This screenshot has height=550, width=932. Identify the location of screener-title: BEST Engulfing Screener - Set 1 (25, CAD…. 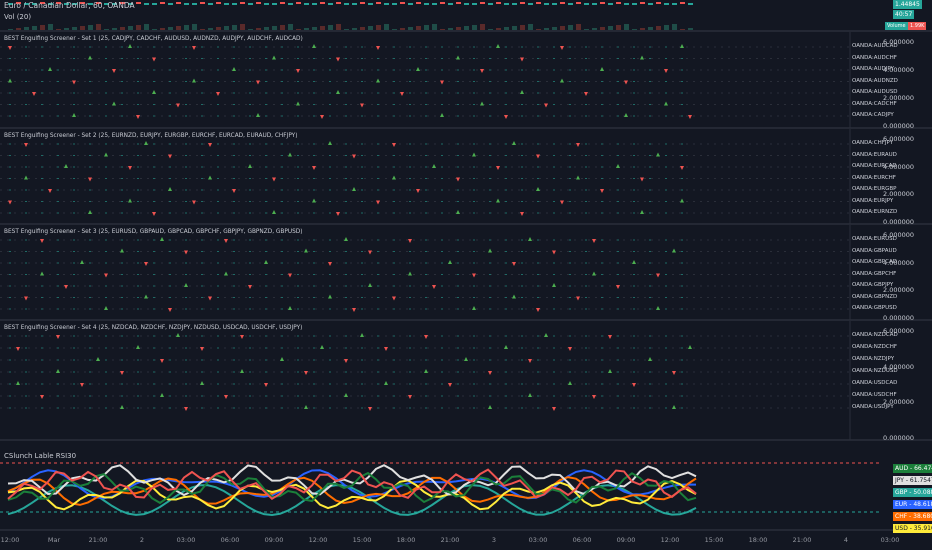
(153, 39).